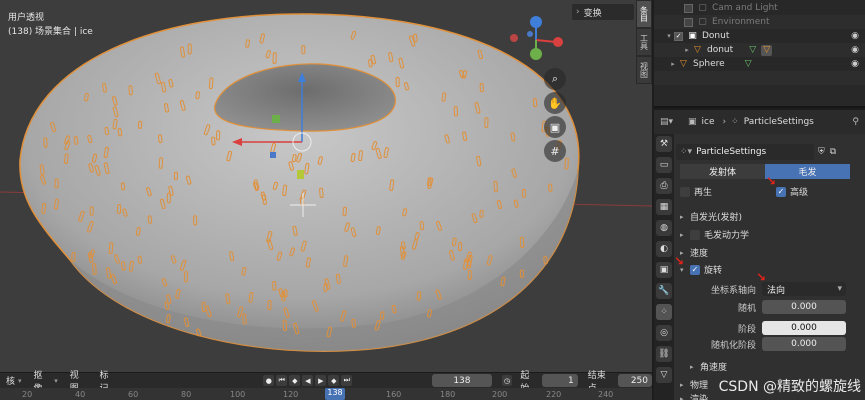 The image size is (865, 400). Describe the element at coordinates (683, 64) in the screenshot. I see `mesh-object-icon: ▽` at that location.